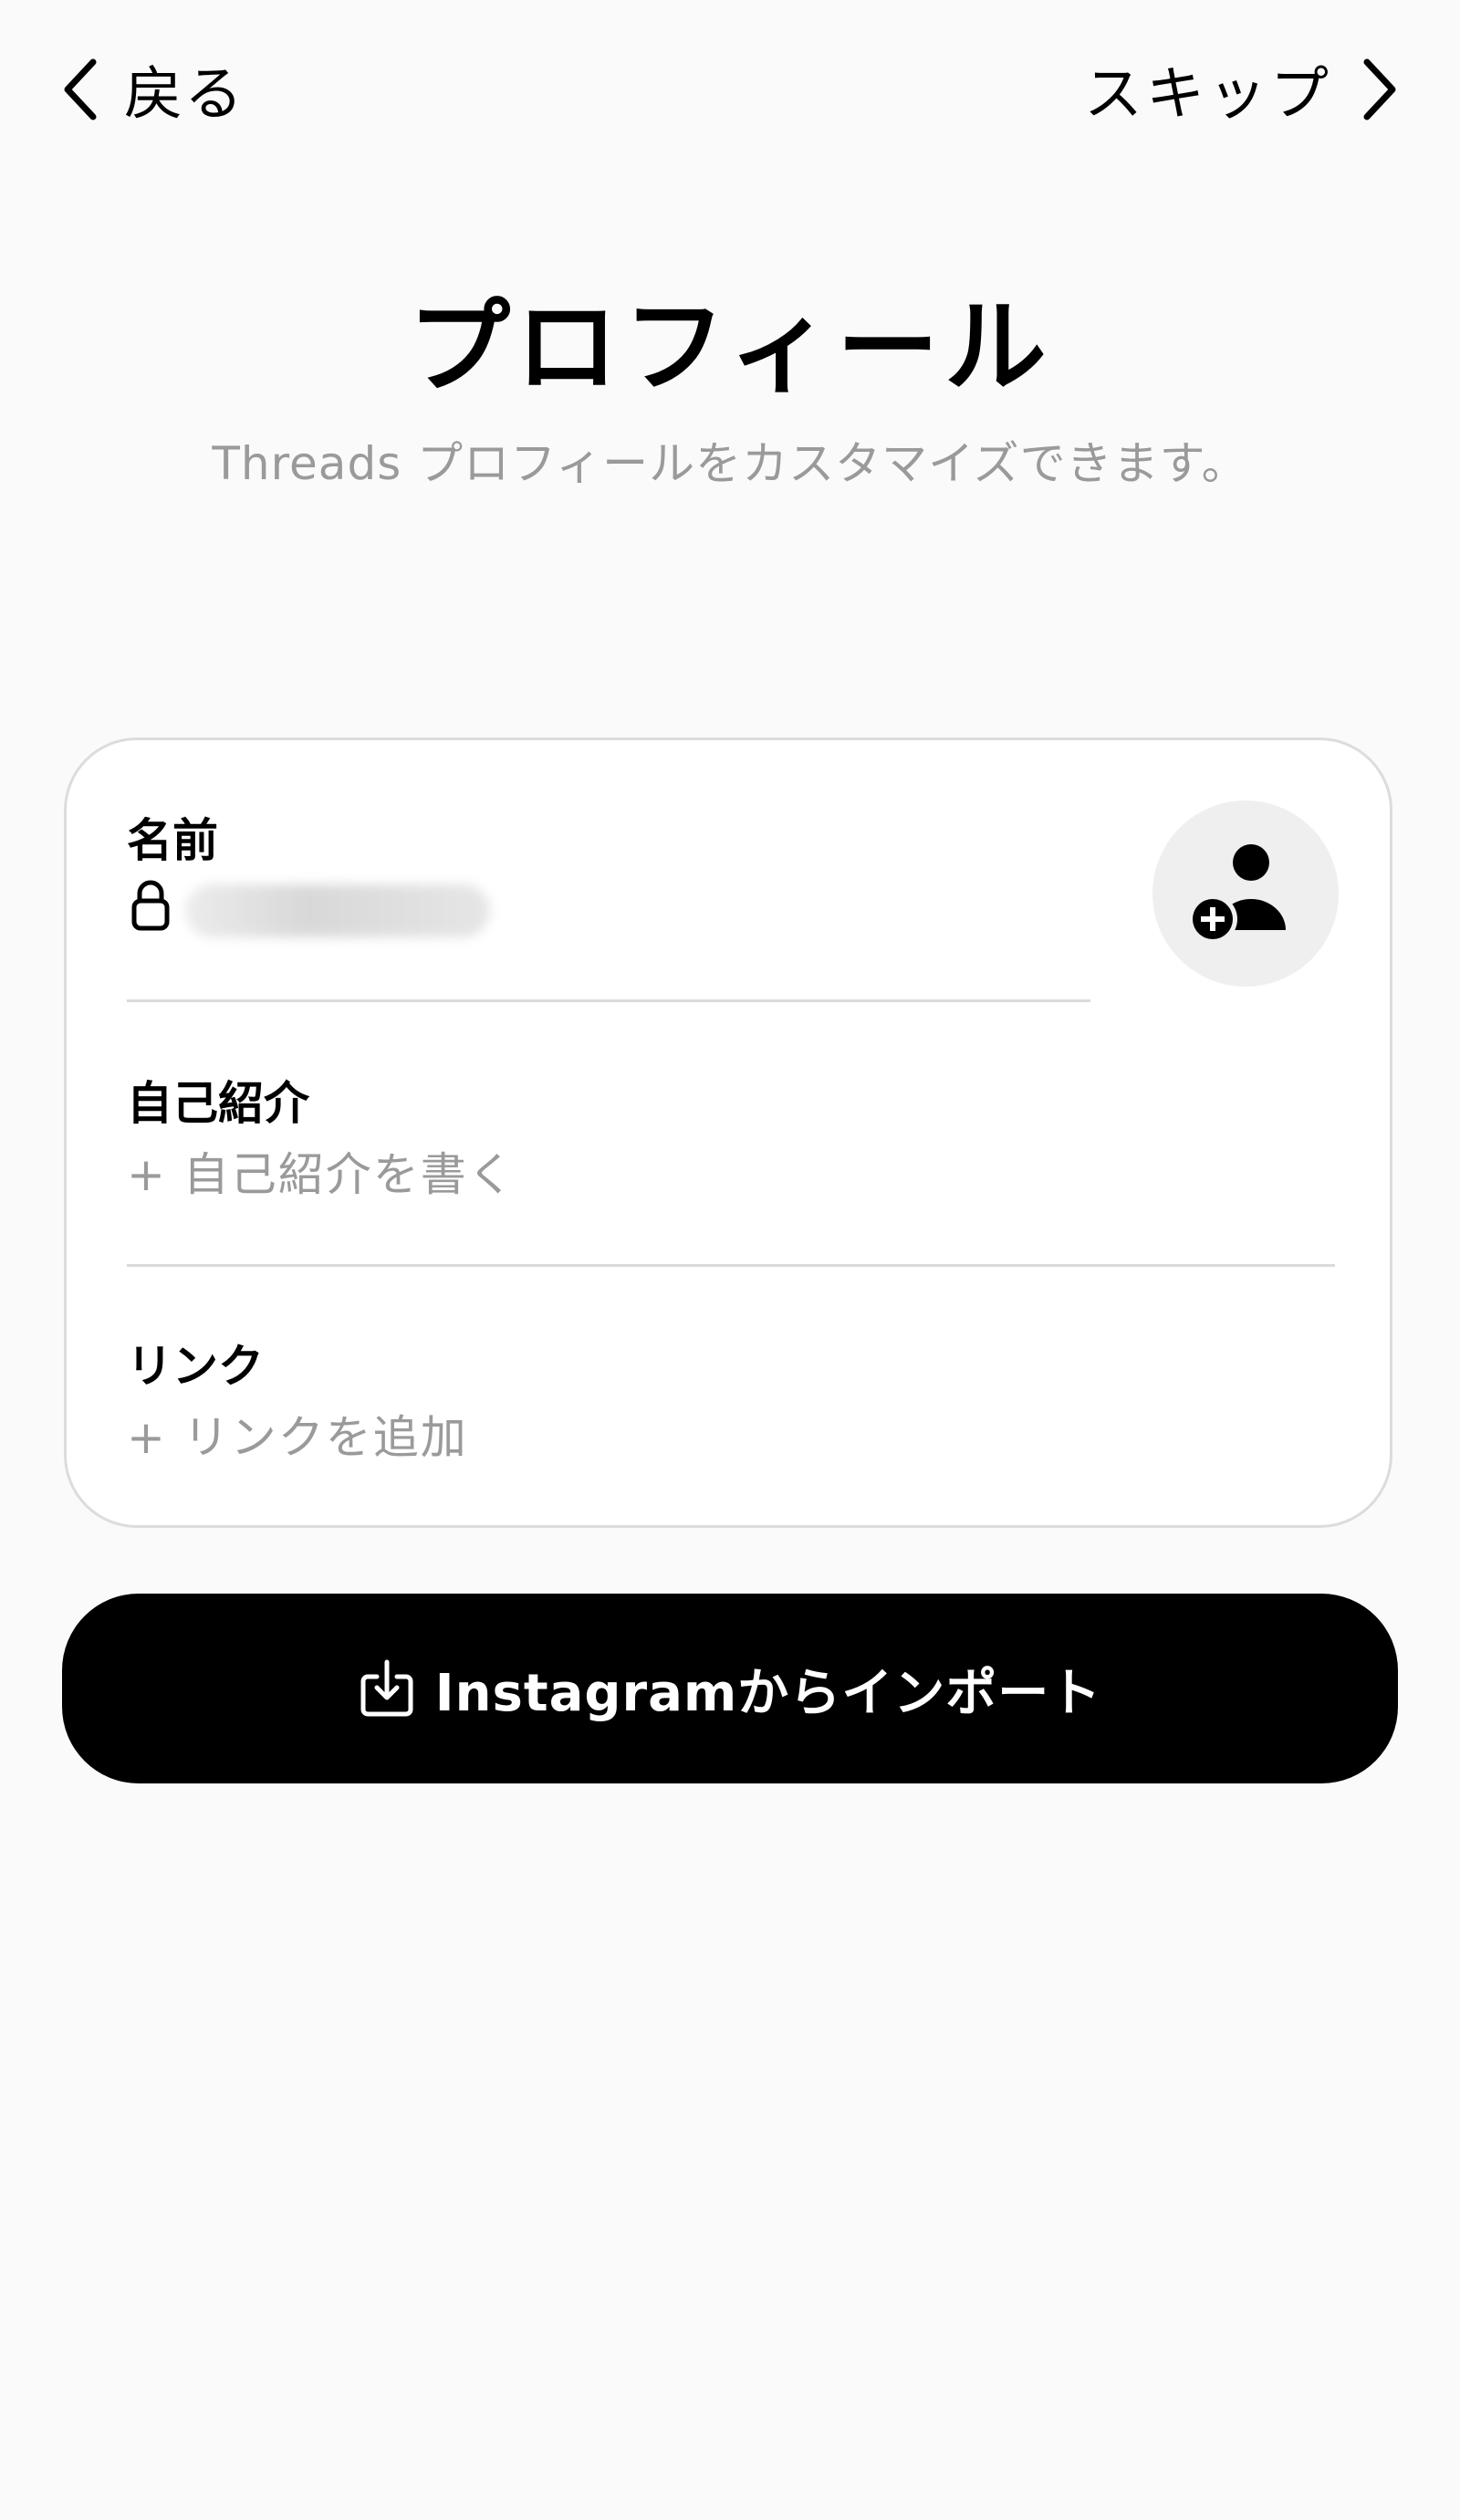 The width and height of the screenshot is (1460, 2520). I want to click on lock-icon, so click(150, 905).